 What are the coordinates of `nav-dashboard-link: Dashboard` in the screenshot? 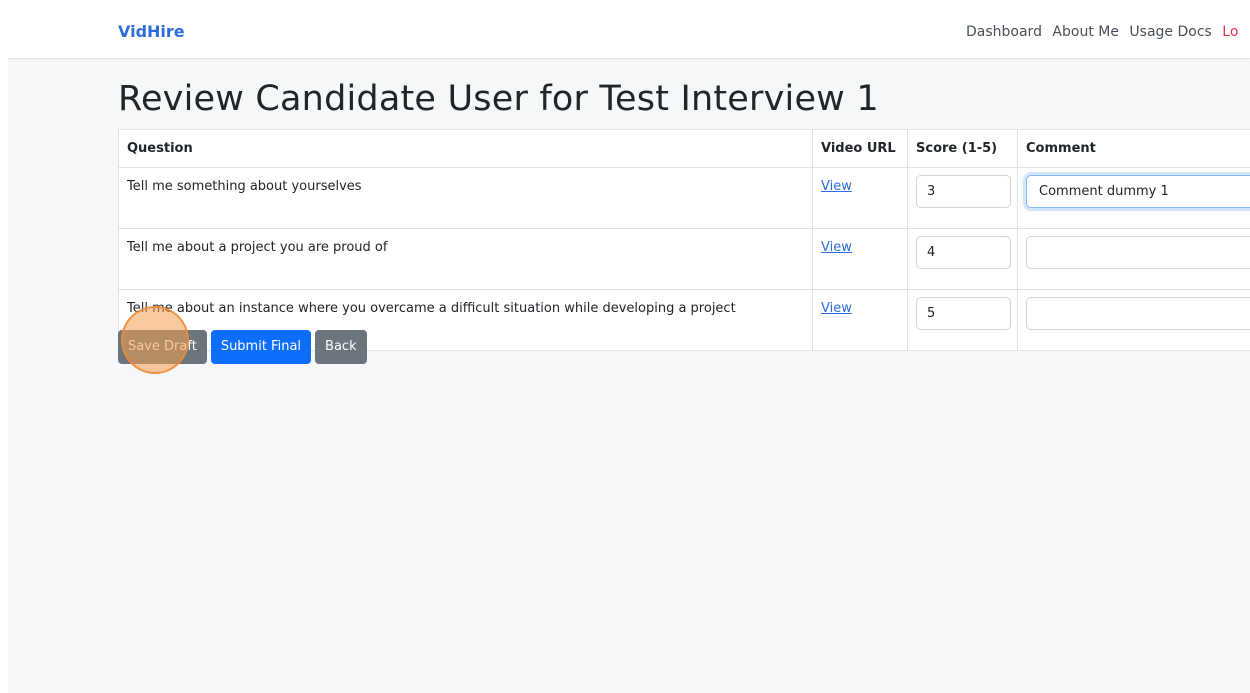 It's located at (1004, 32).